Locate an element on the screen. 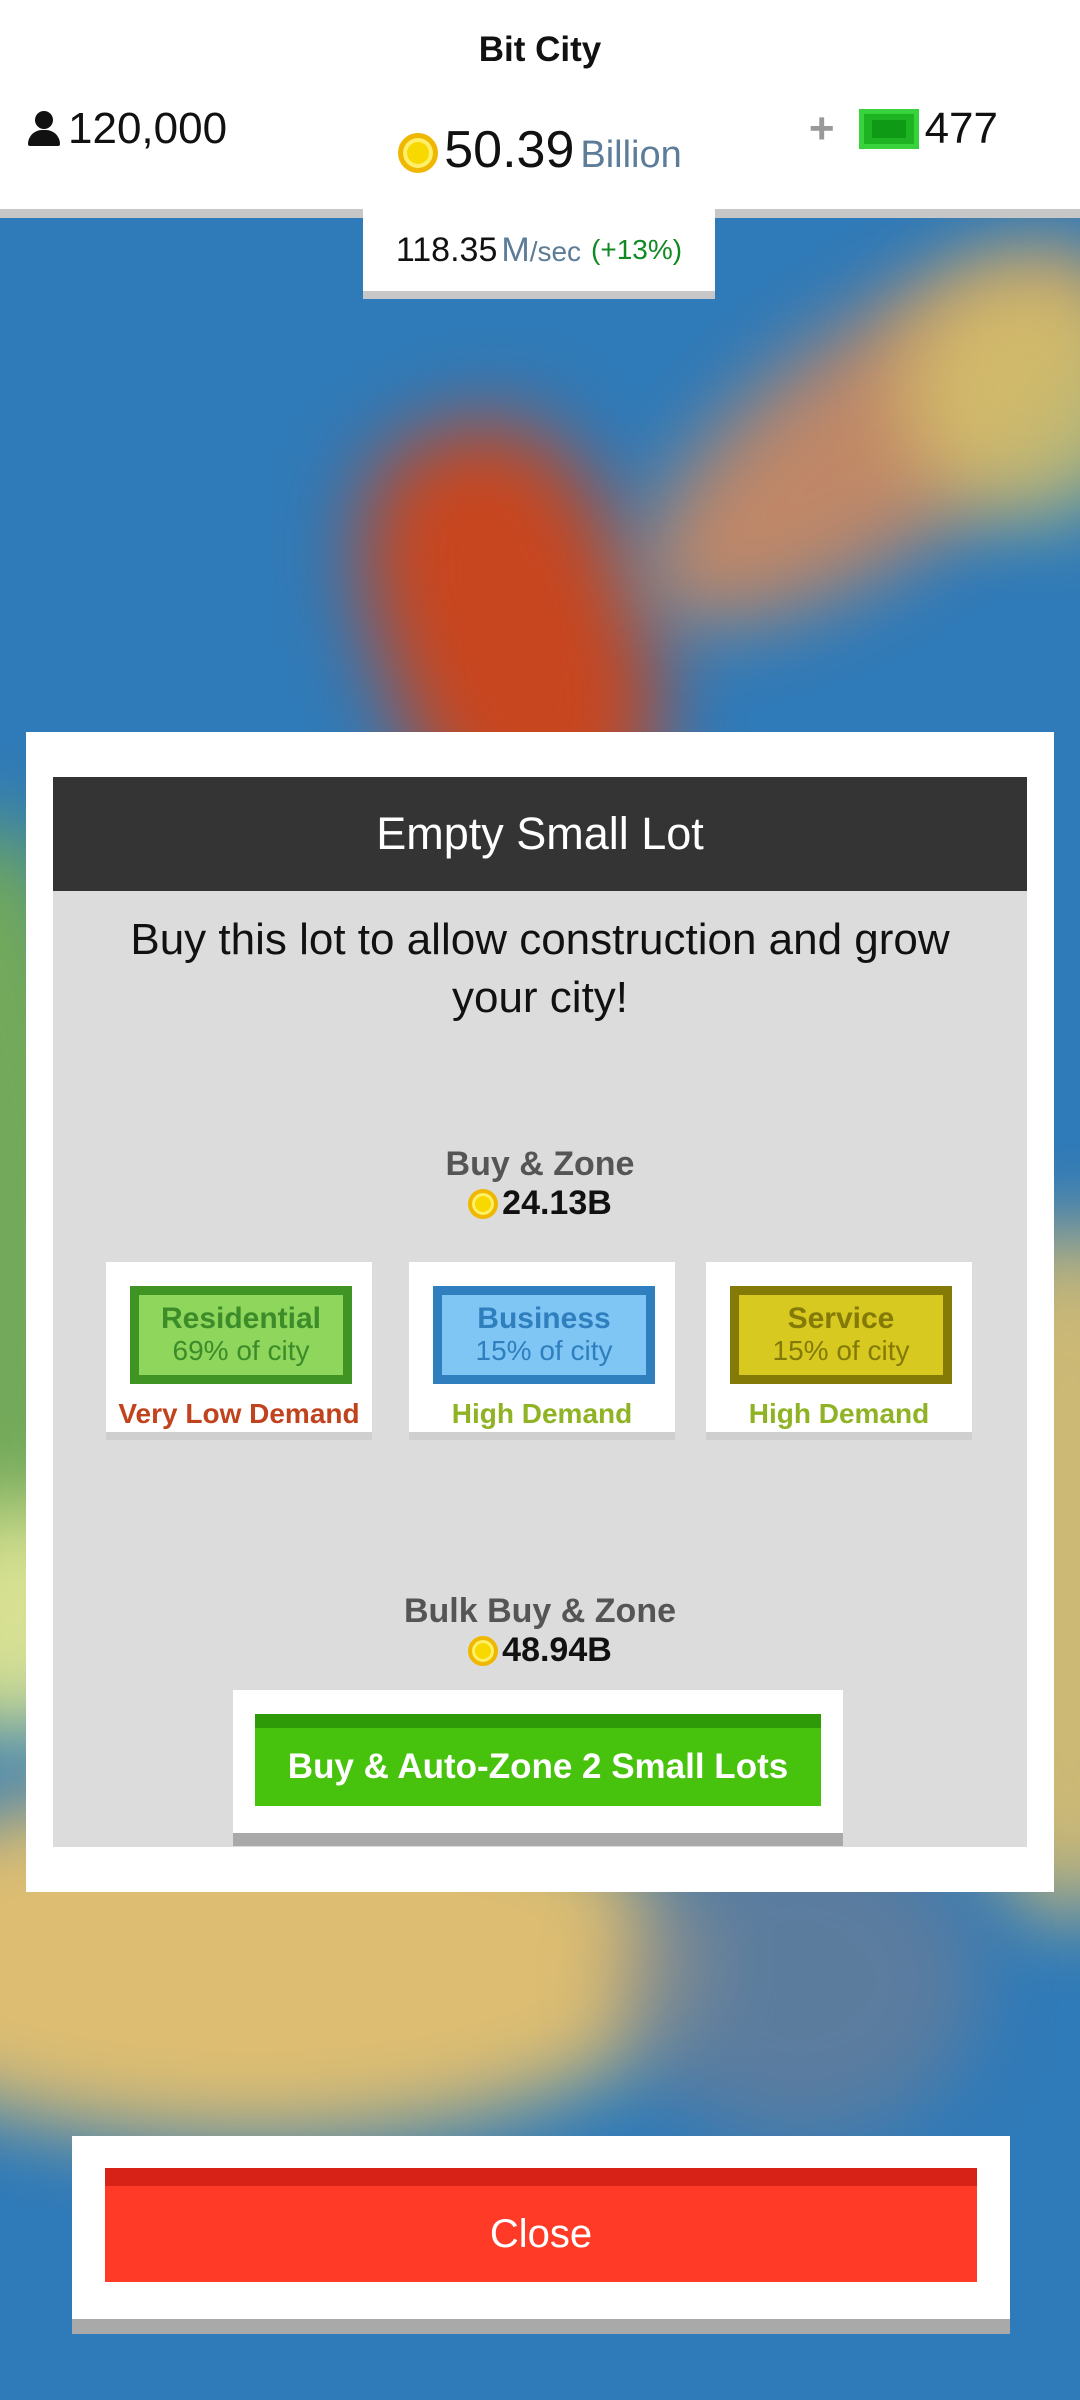 The width and height of the screenshot is (1080, 2400). city-name: Bit City is located at coordinates (540, 49).